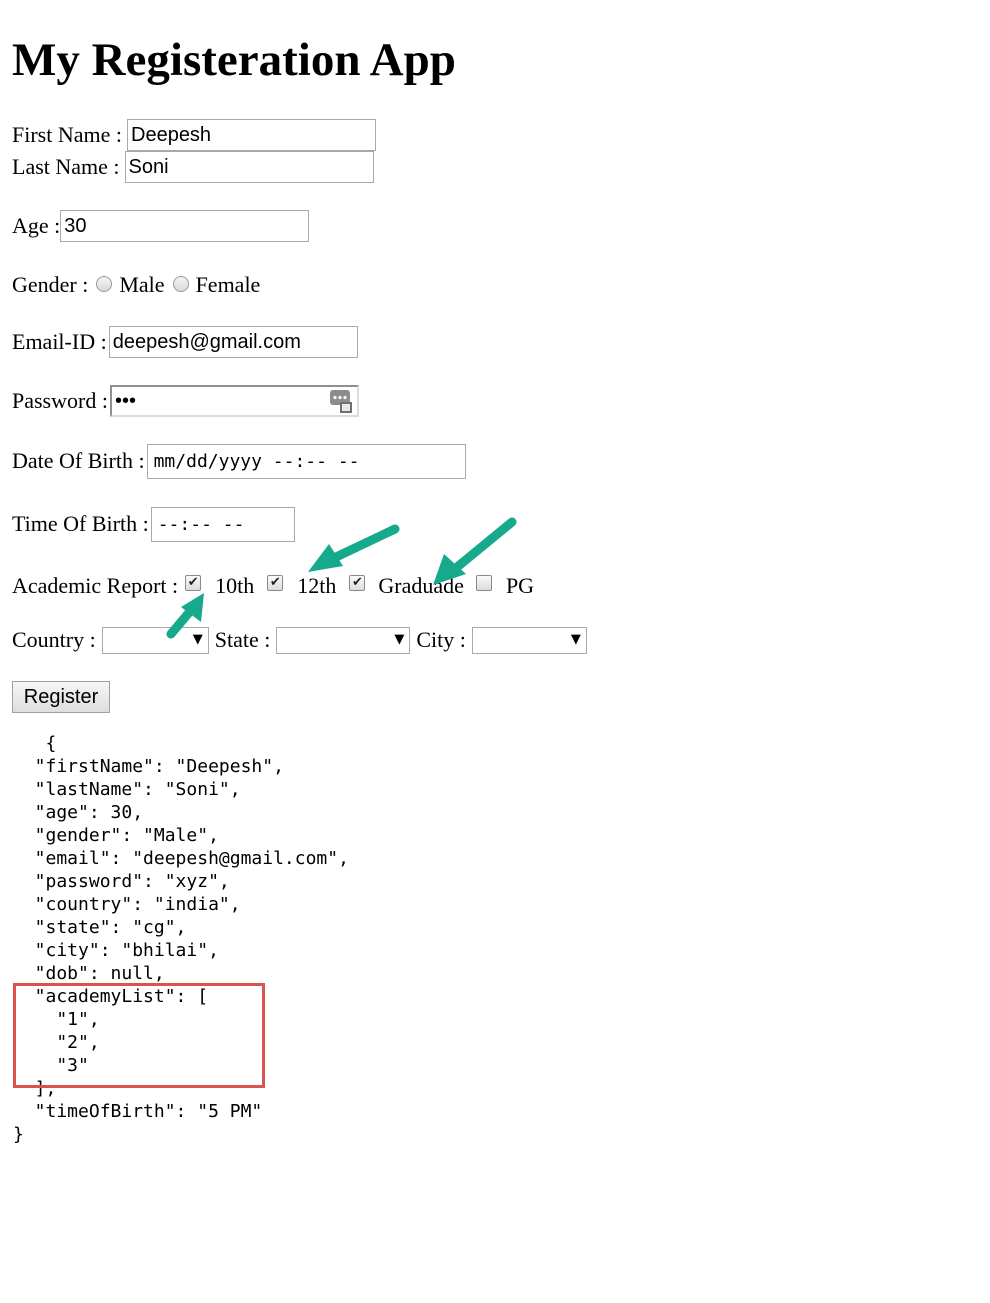 This screenshot has height=1303, width=990. I want to click on state-select: ▼, so click(343, 640).